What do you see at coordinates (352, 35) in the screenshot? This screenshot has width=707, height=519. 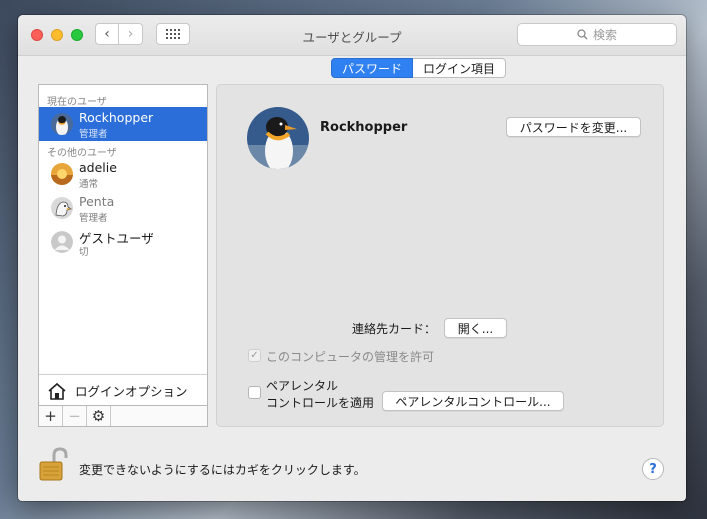 I see `title-bar: ‹ › ユーザとグループ 検索` at bounding box center [352, 35].